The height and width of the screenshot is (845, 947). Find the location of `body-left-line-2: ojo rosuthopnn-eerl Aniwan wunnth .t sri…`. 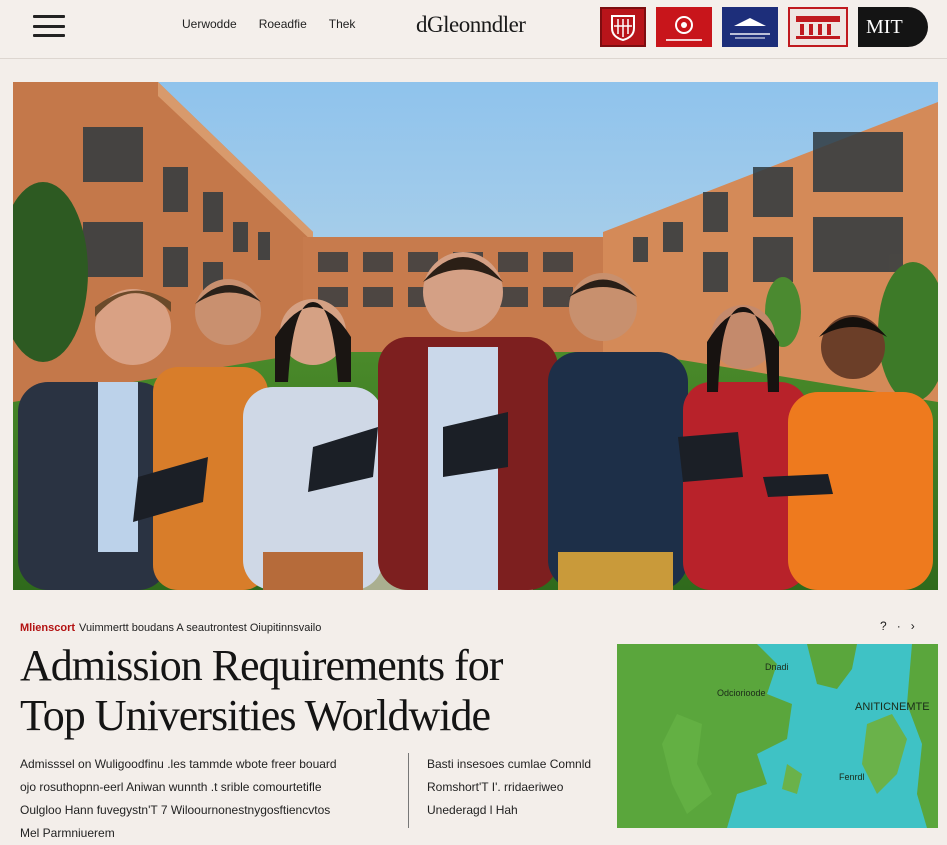

body-left-line-2: ojo rosuthopnn-eerl Aniwan wunnth .t sri… is located at coordinates (171, 787).